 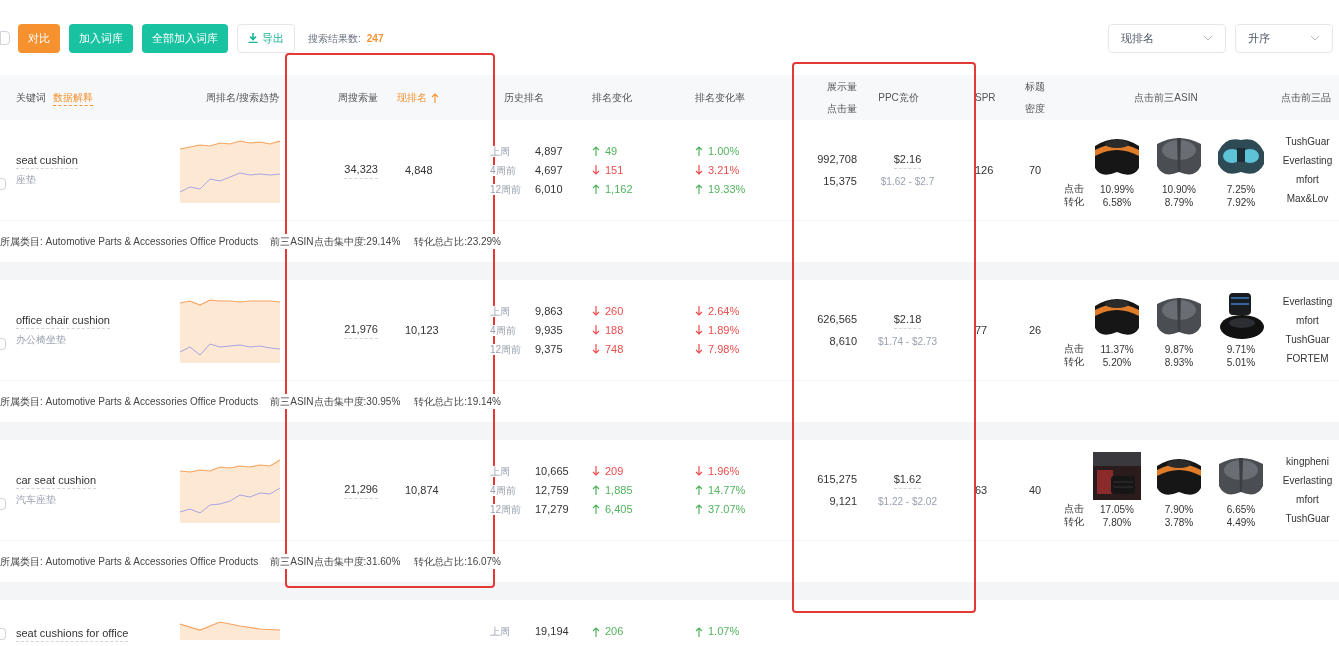 I want to click on keyword-translation: 座垫, so click(x=26, y=180).